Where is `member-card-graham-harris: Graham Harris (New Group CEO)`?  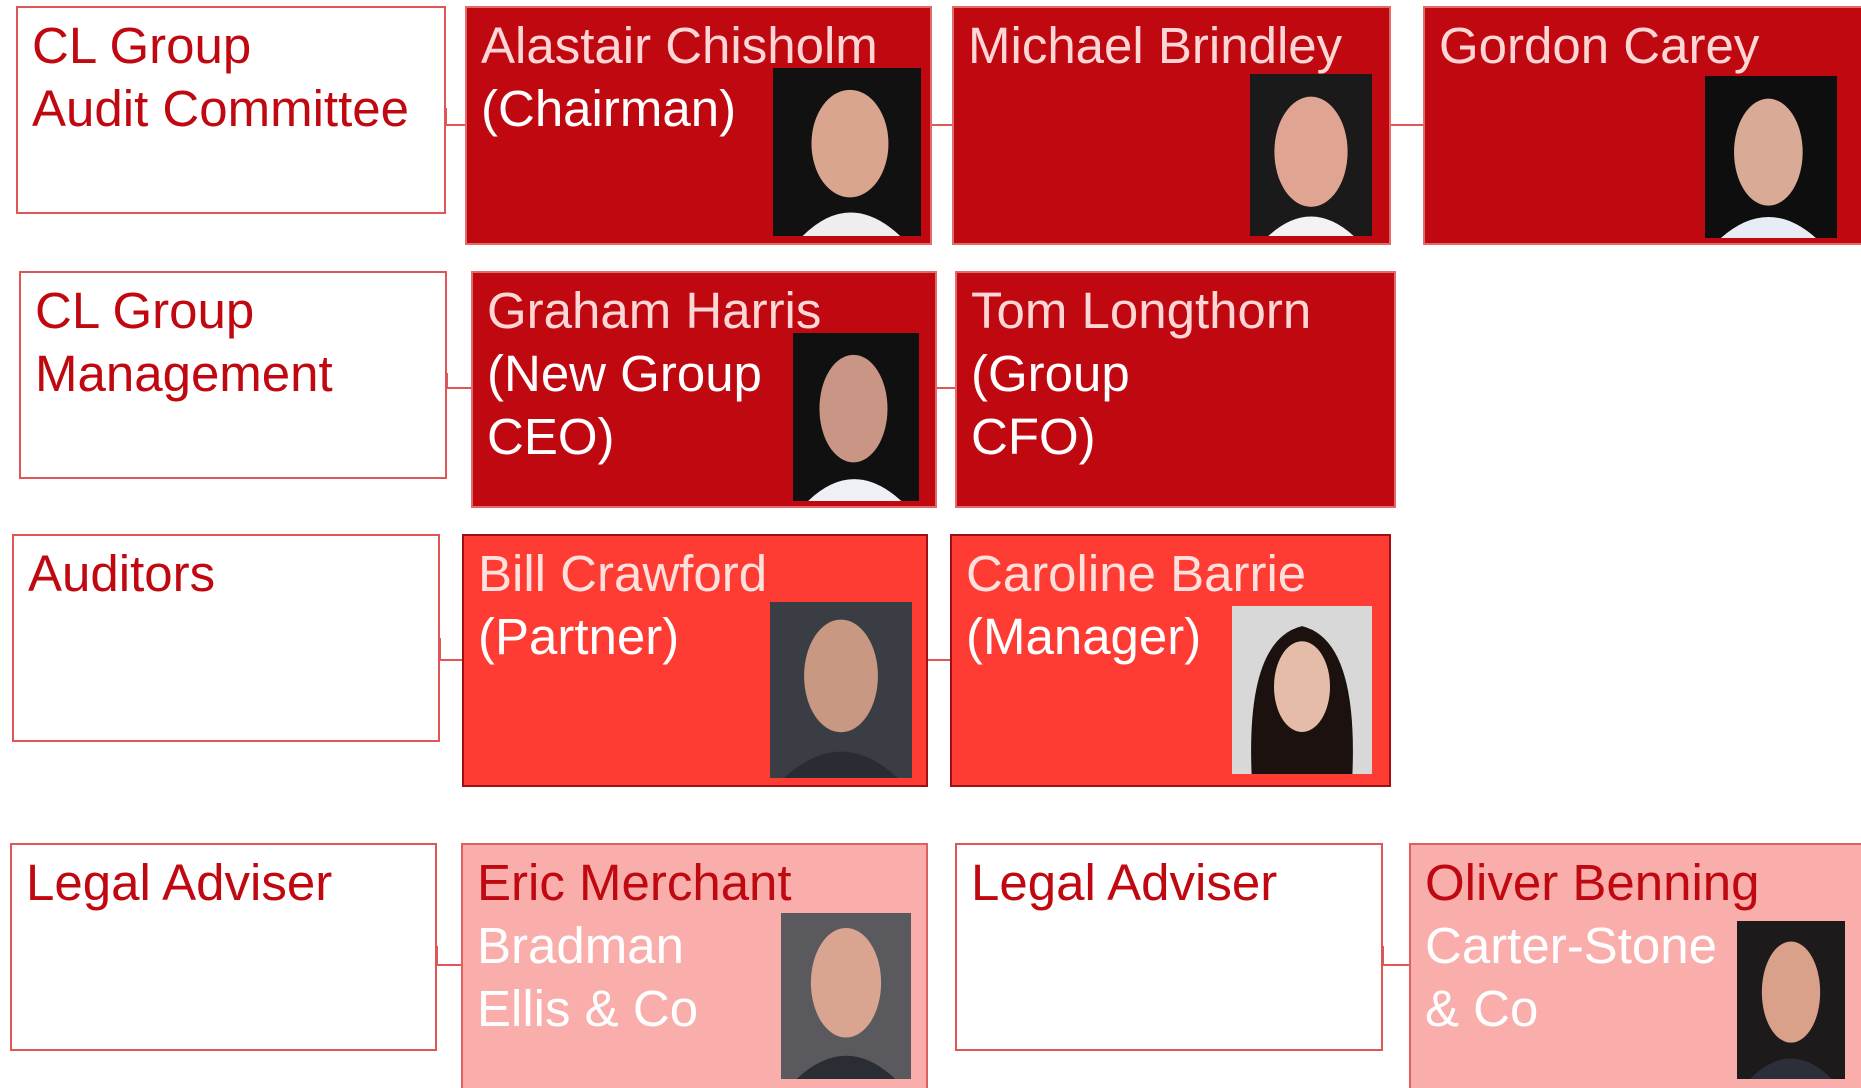
member-card-graham-harris: Graham Harris (New Group CEO) is located at coordinates (704, 389).